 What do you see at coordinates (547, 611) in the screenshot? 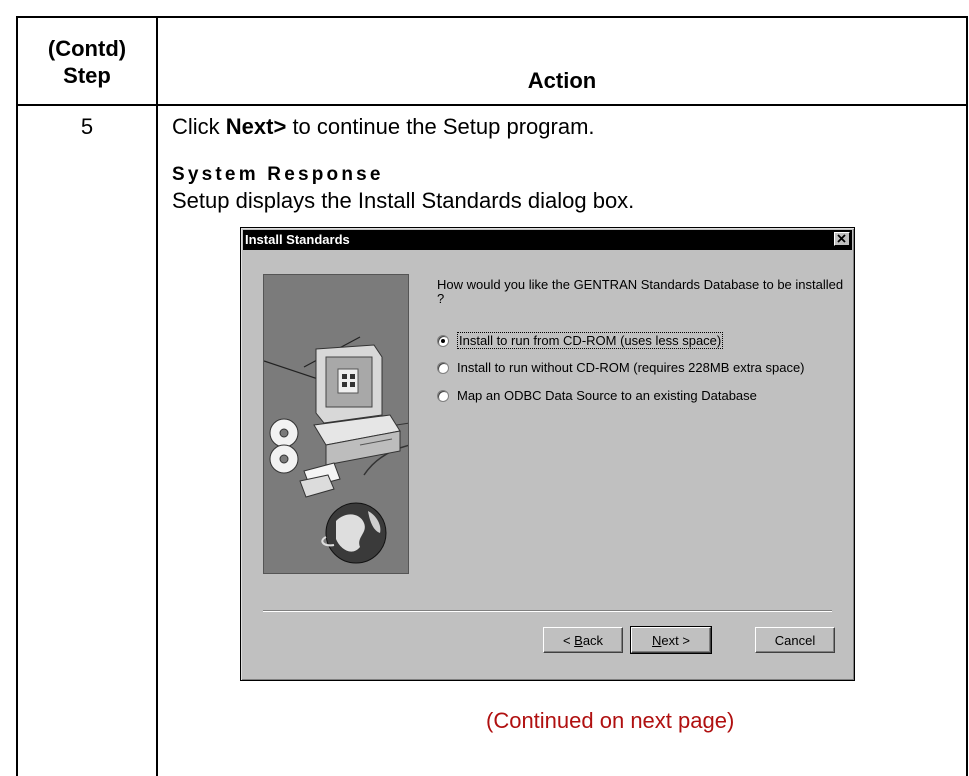
I see `button-divider` at bounding box center [547, 611].